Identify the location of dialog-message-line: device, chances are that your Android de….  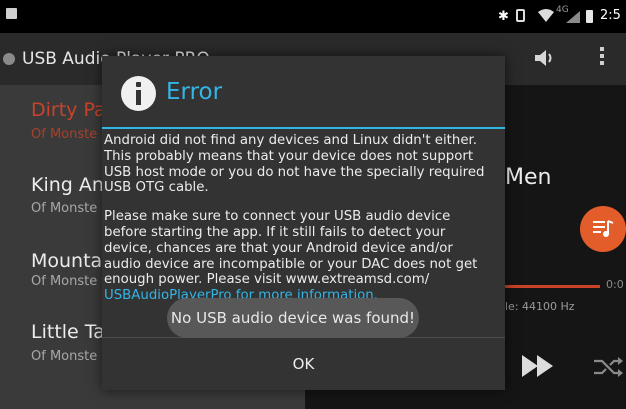
(278, 248).